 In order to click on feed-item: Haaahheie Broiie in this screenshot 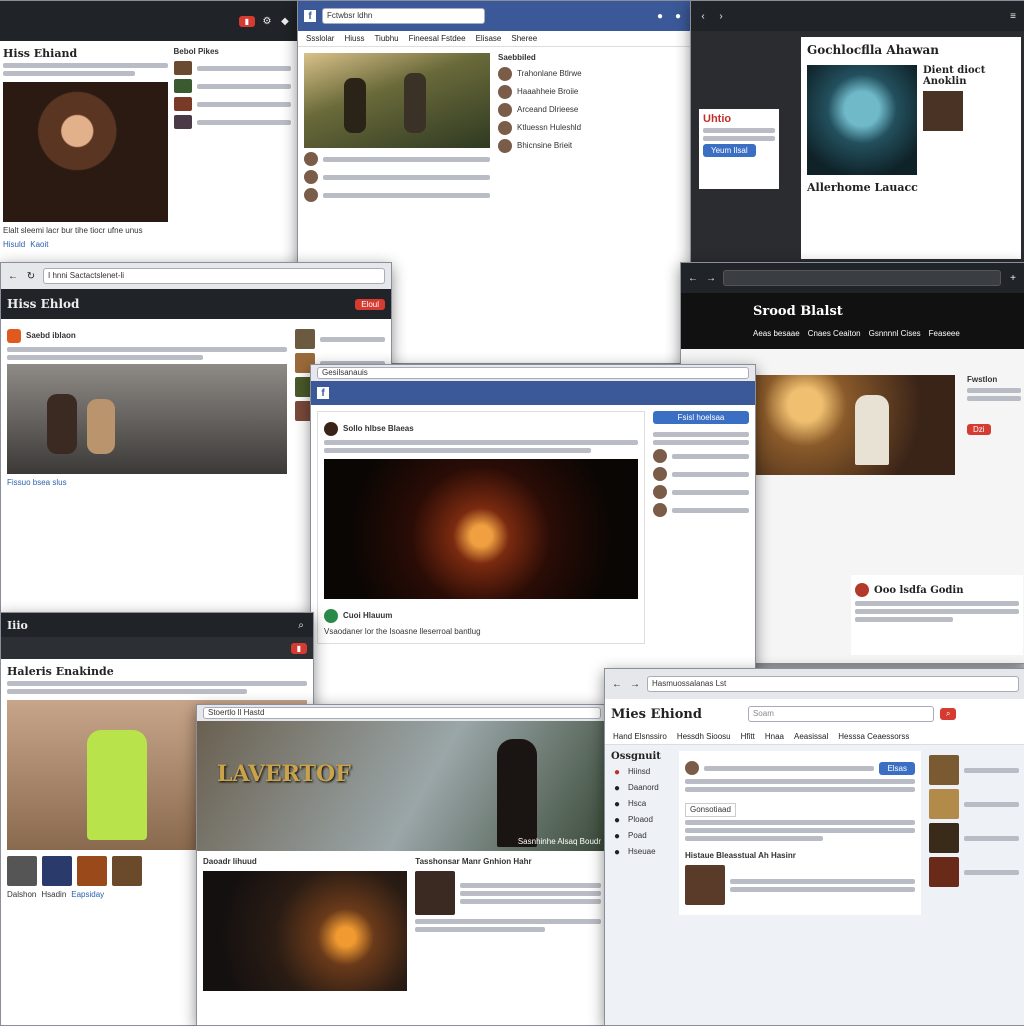, I will do `click(547, 92)`.